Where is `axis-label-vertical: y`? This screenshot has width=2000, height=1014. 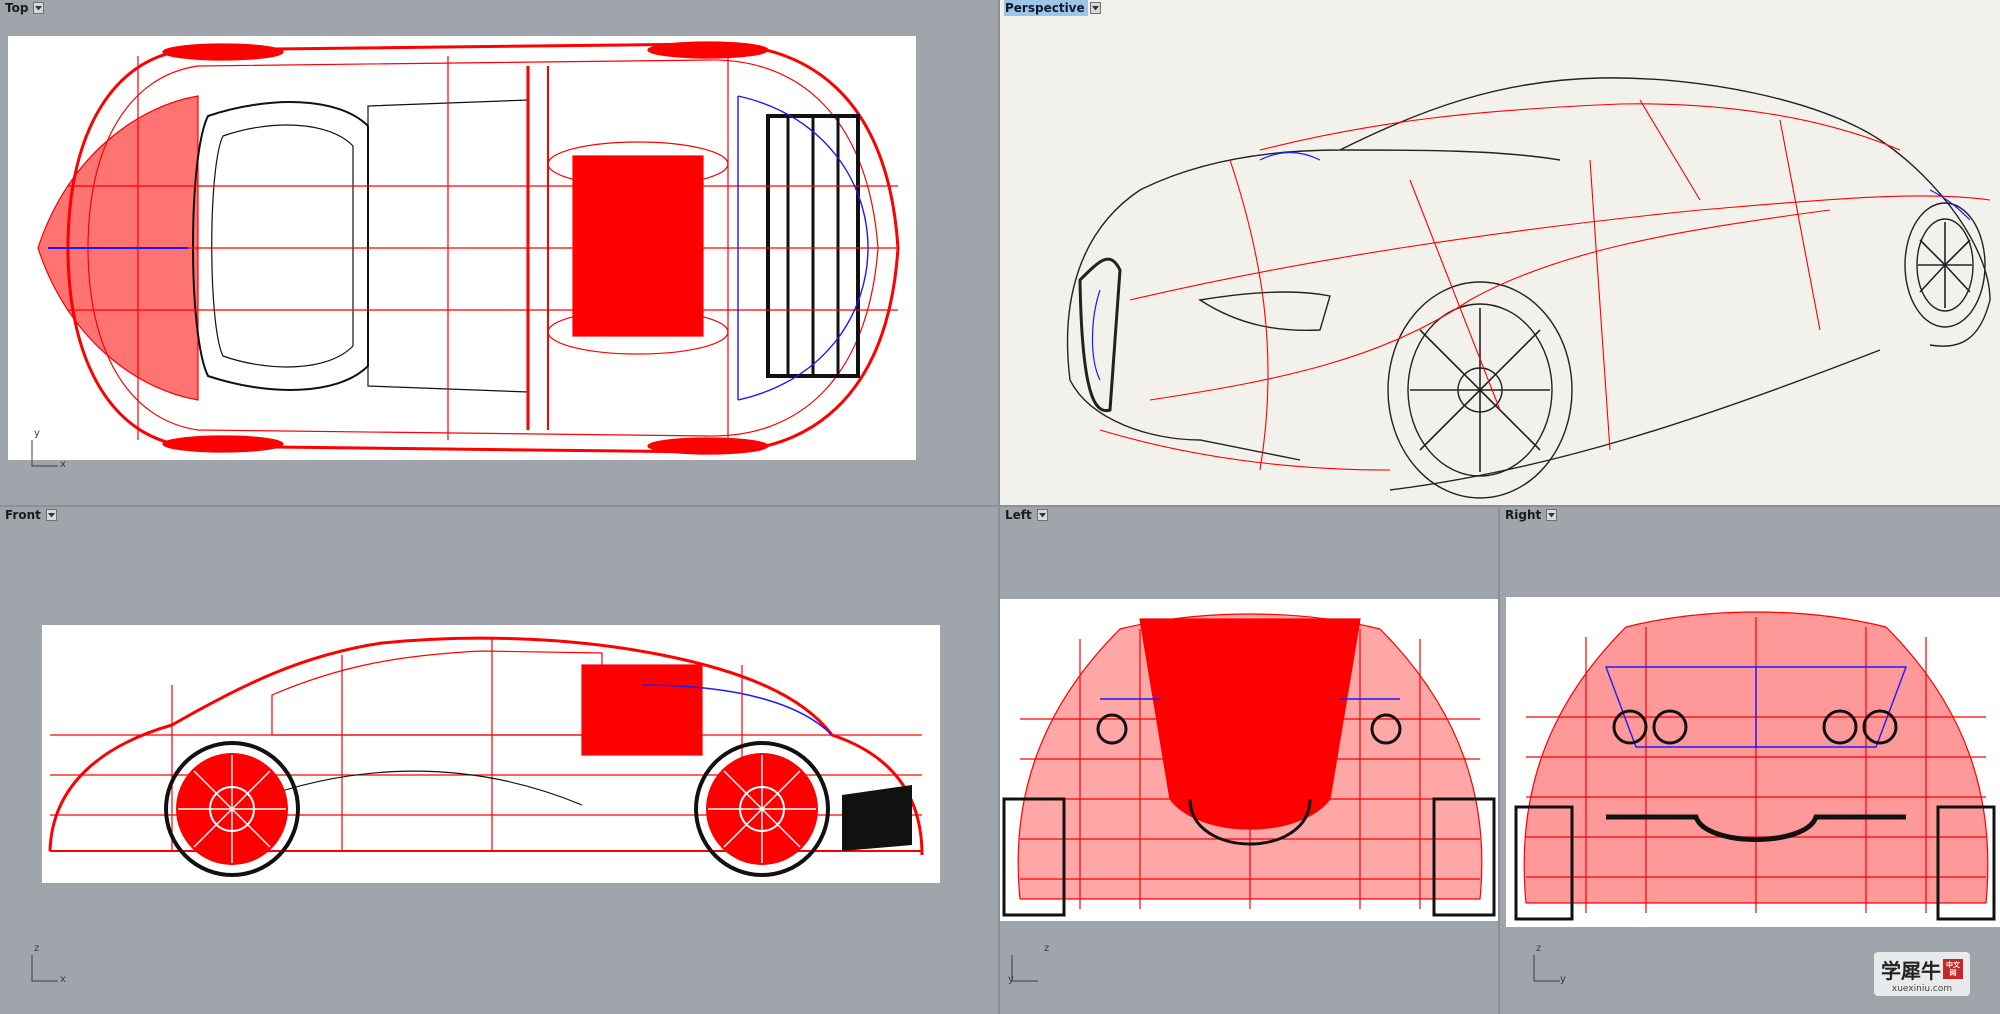
axis-label-vertical: y is located at coordinates (37, 433).